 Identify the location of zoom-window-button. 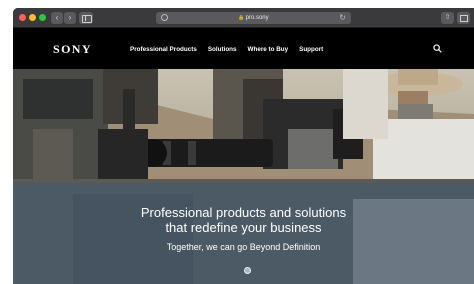
(42, 17).